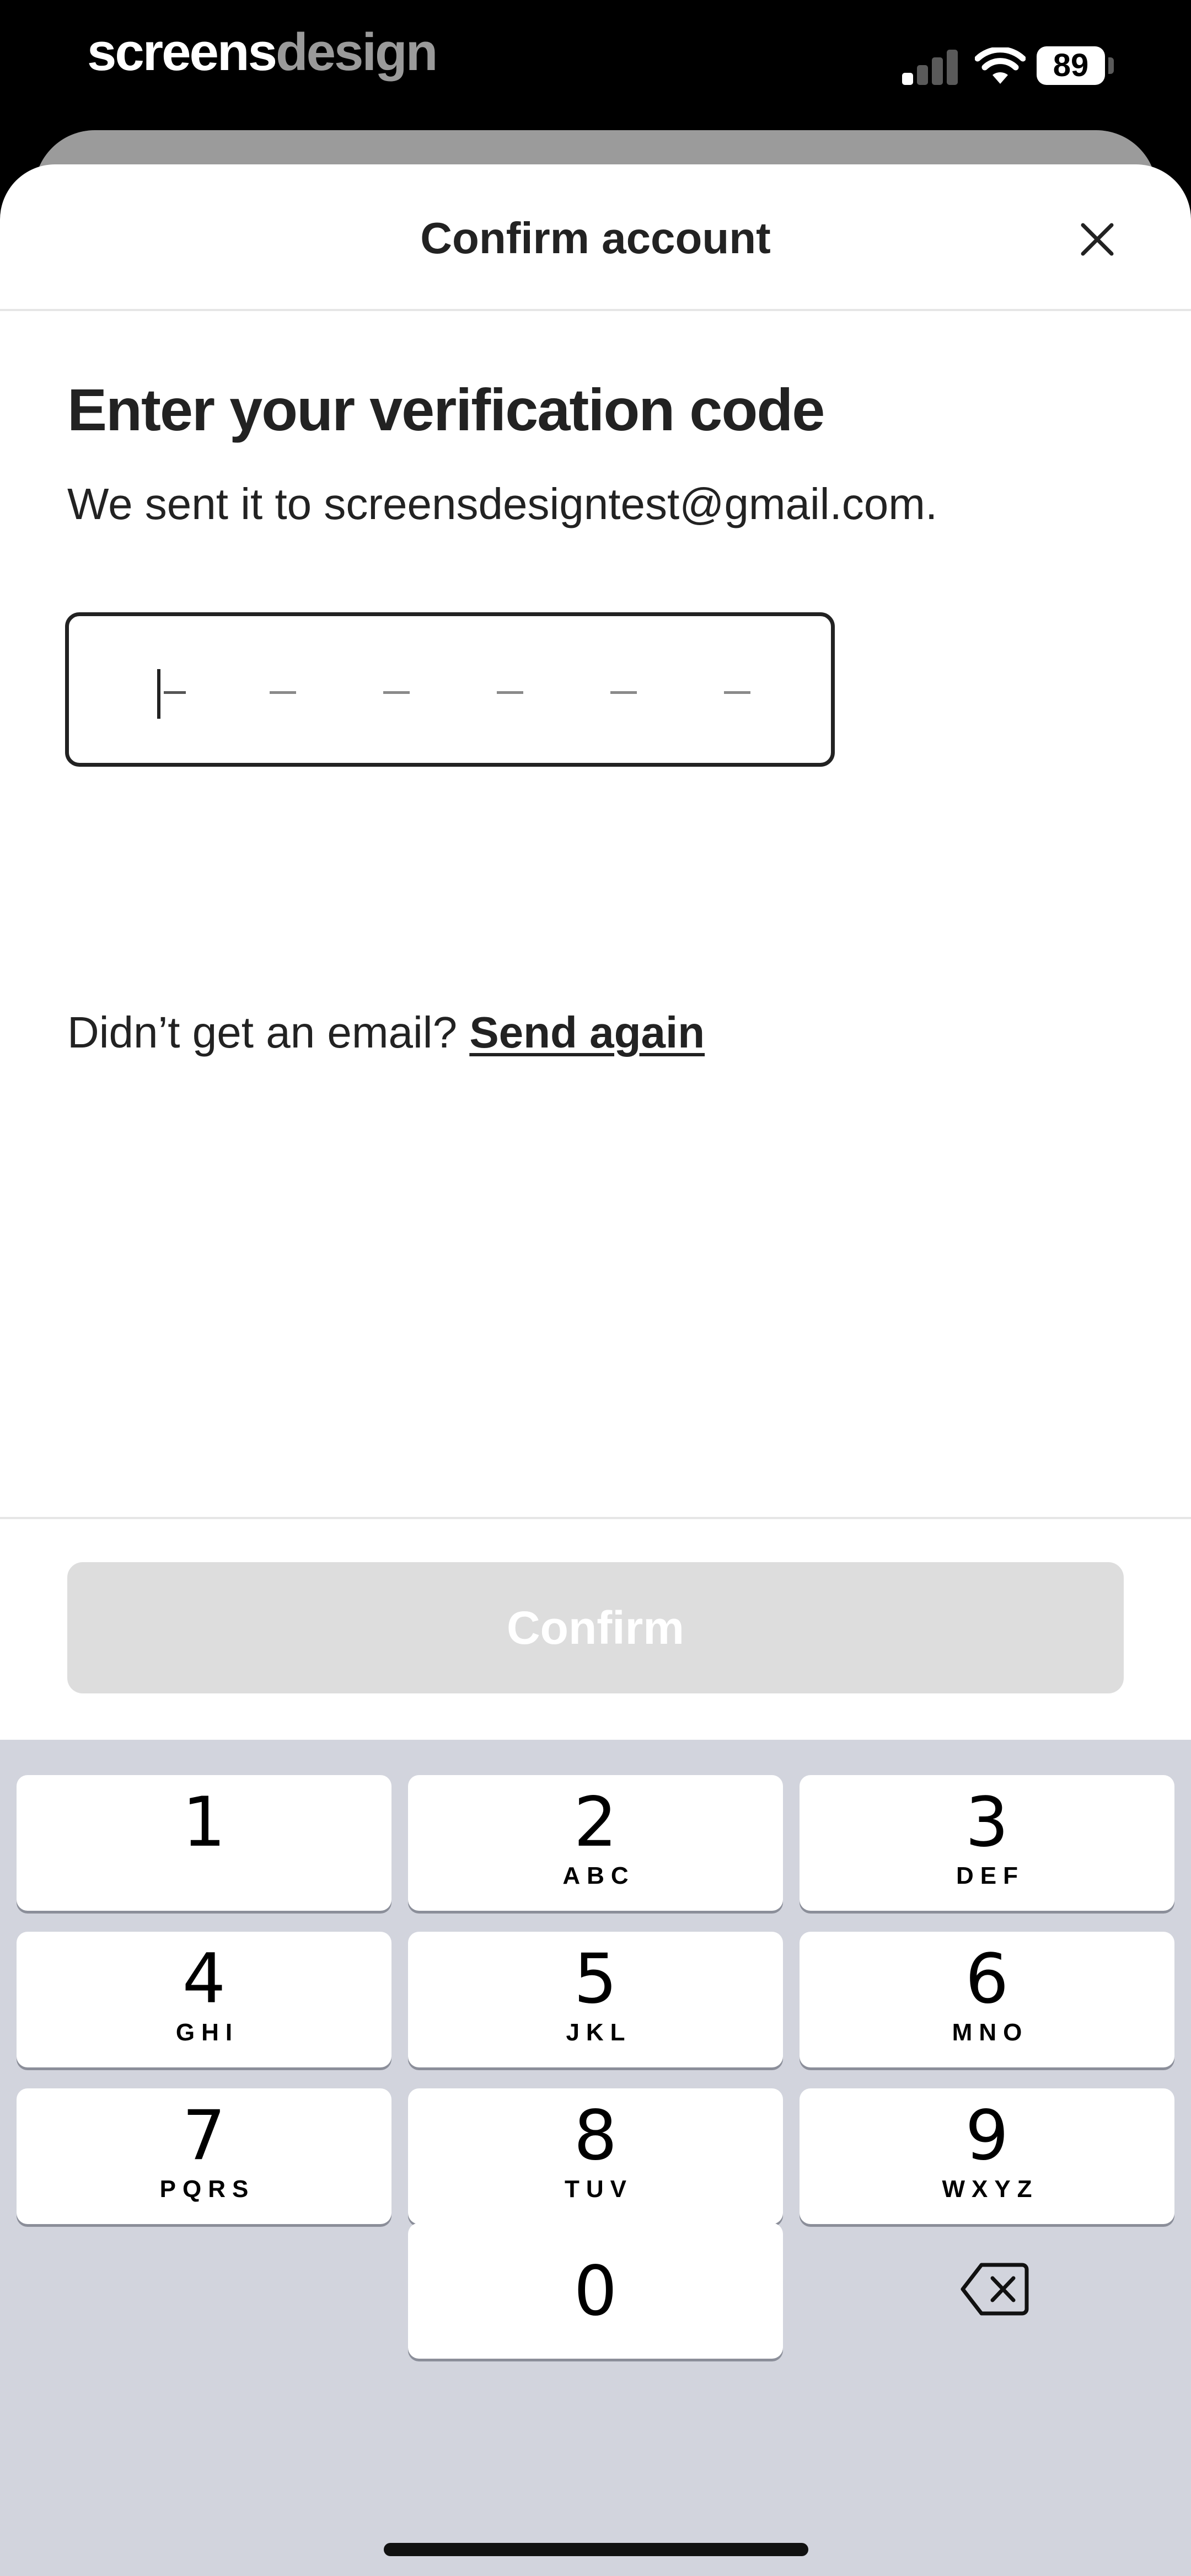  I want to click on key-1: 1, so click(204, 1843).